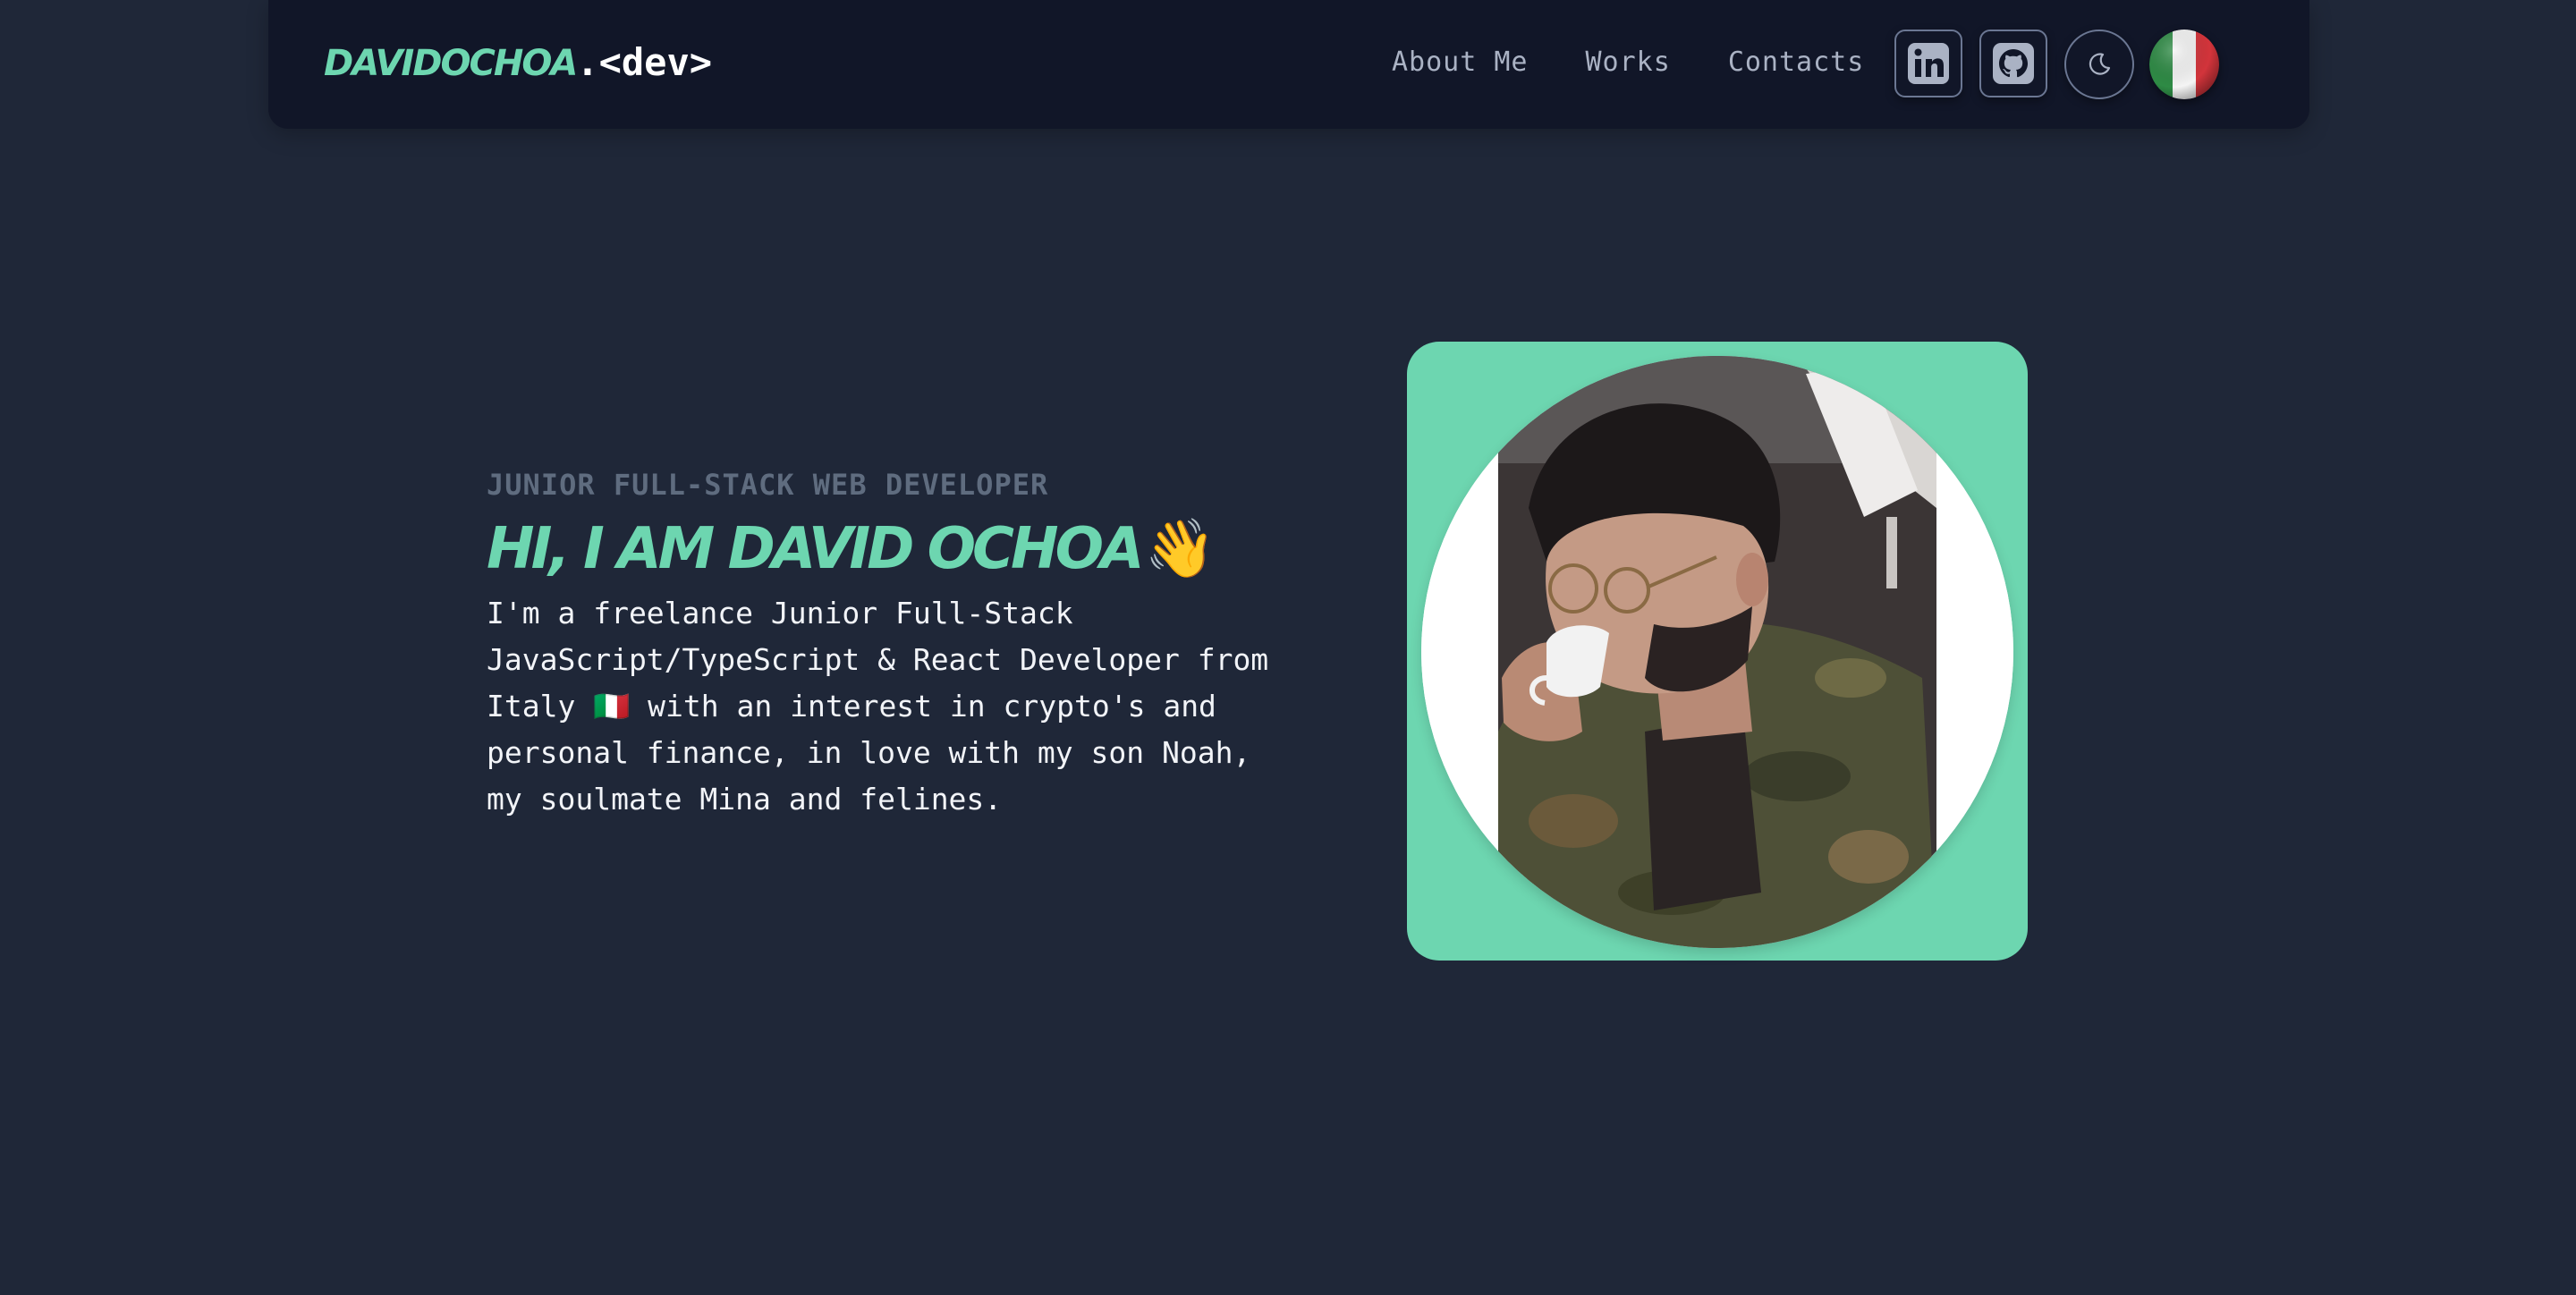 This screenshot has height=1295, width=2576. Describe the element at coordinates (451, 64) in the screenshot. I see `logo-name: DAVIDOCHOA` at that location.